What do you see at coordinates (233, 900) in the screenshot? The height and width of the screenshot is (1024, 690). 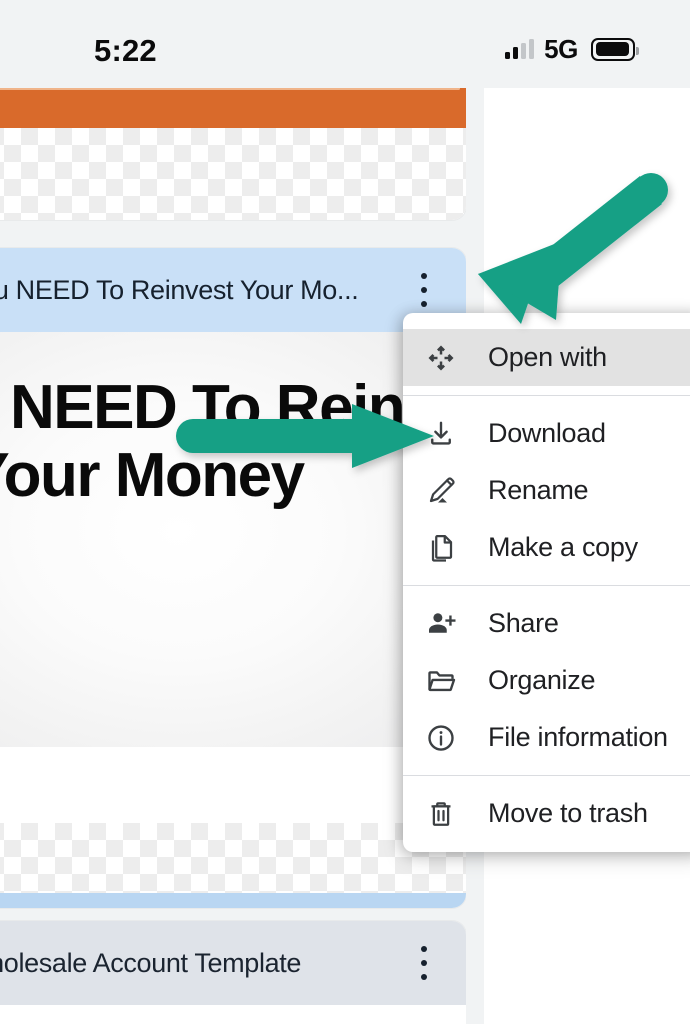 I see `selected-card-footer-strip` at bounding box center [233, 900].